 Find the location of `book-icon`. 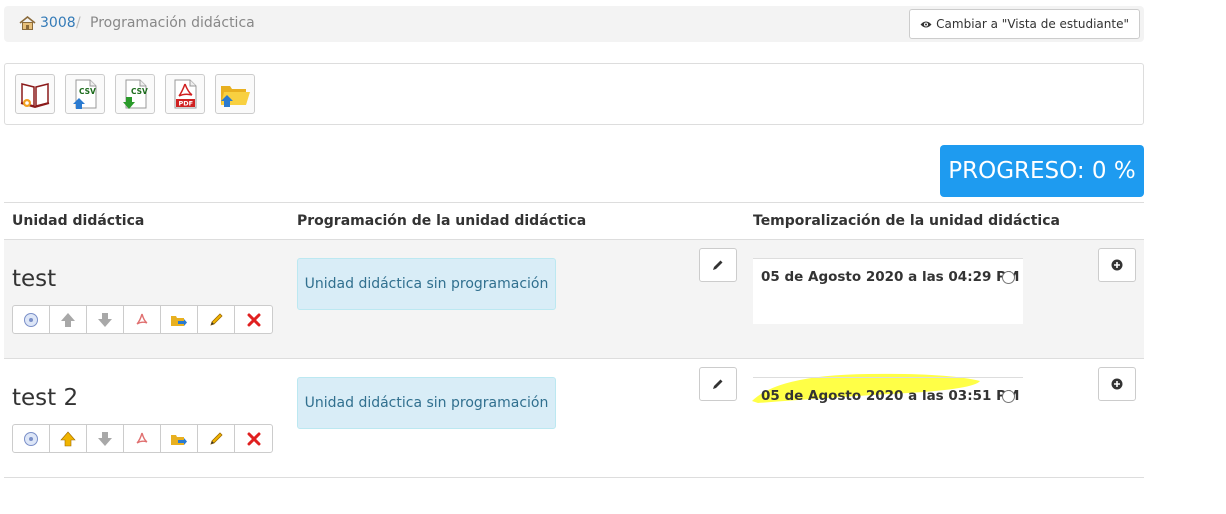

book-icon is located at coordinates (35, 96).